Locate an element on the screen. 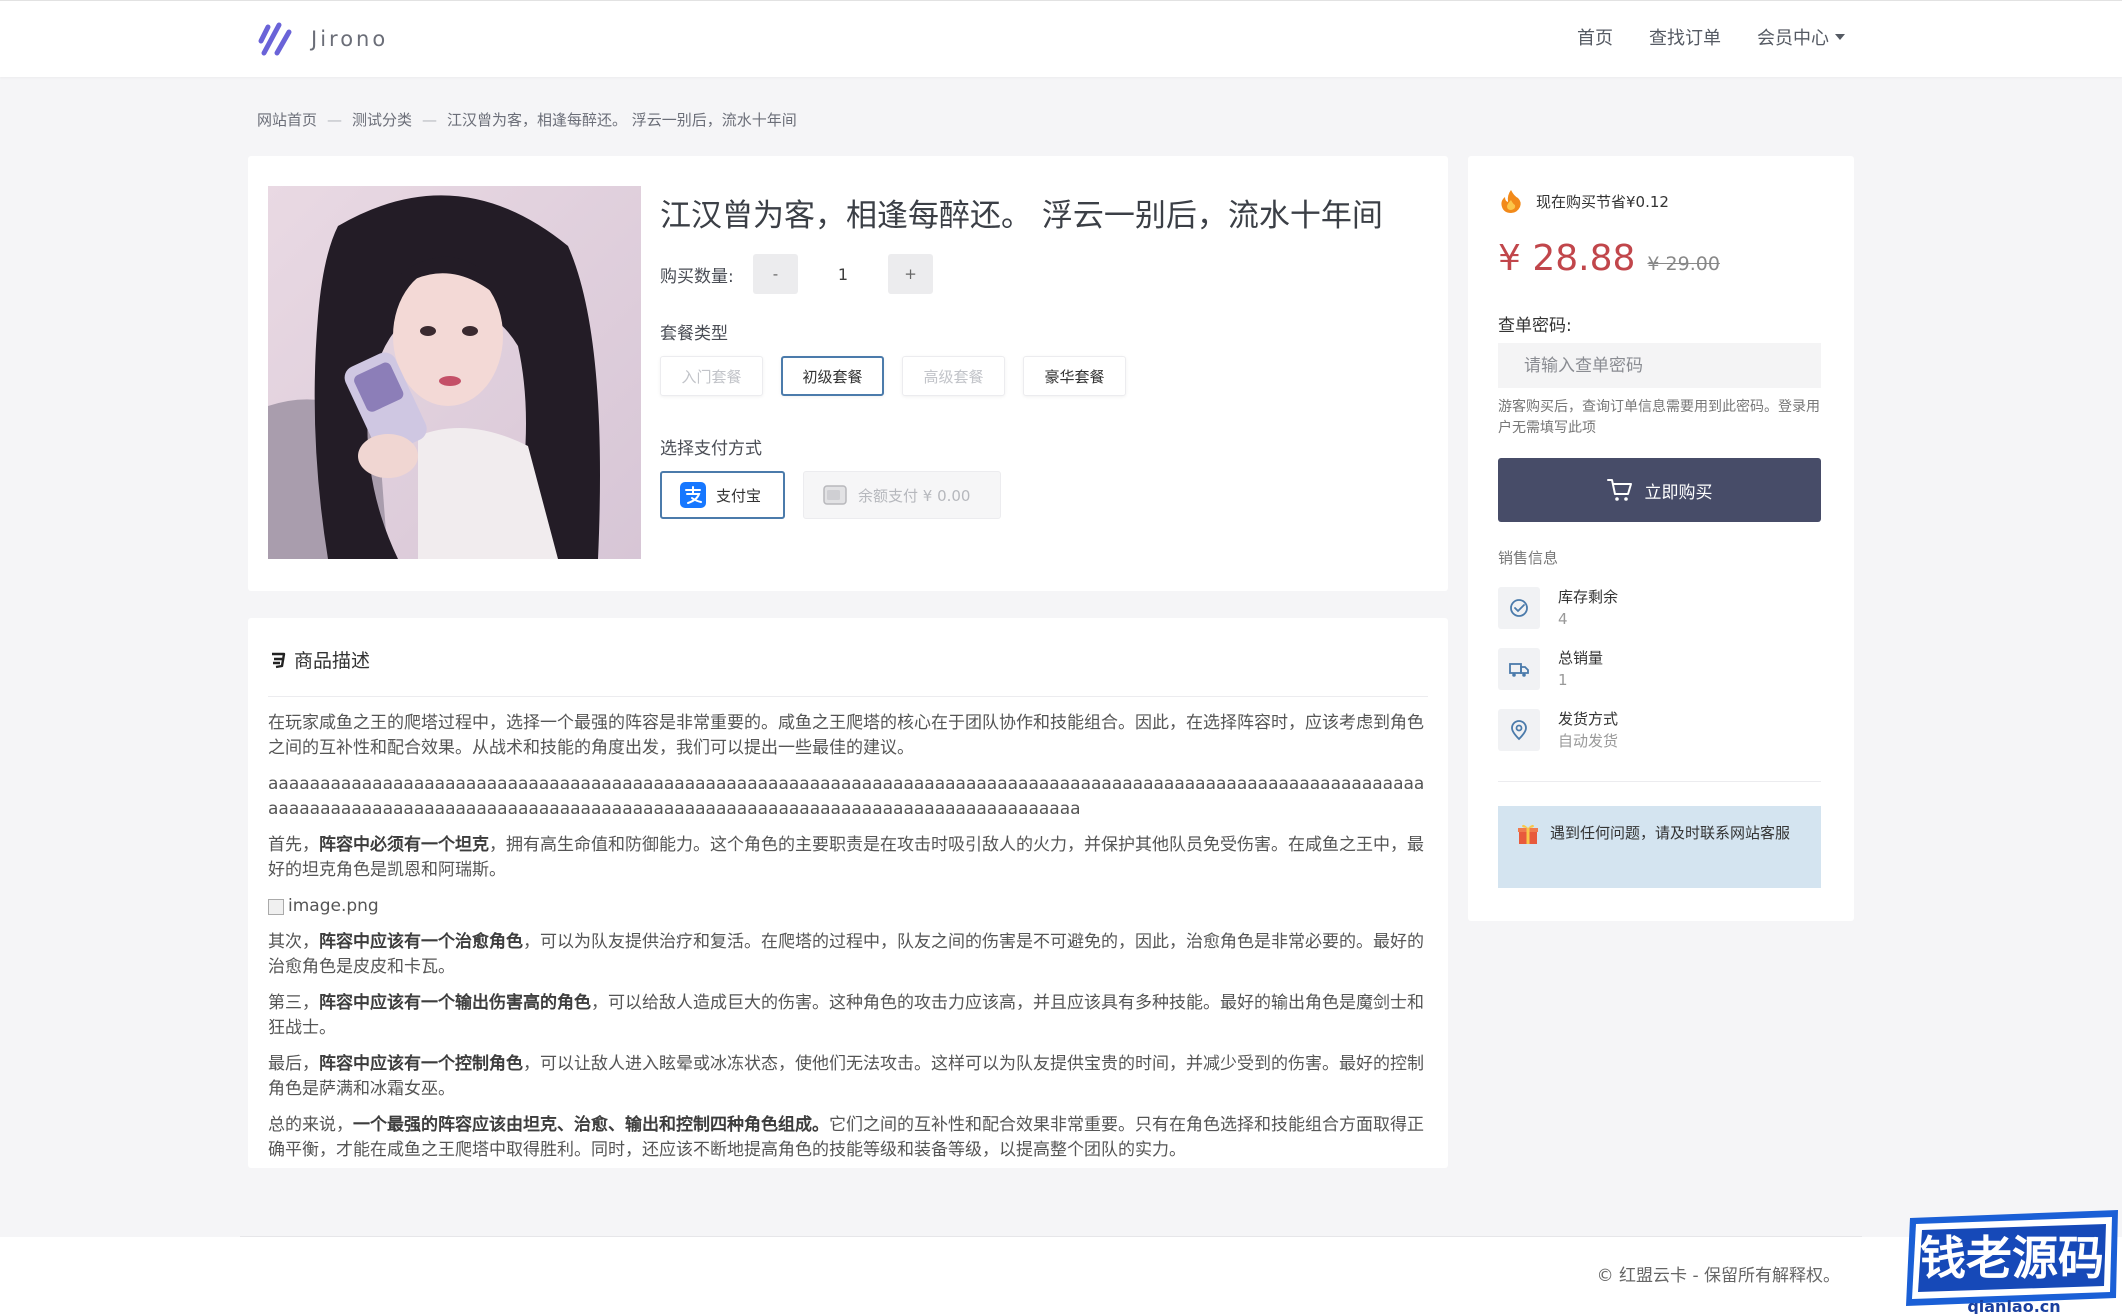 Image resolution: width=2122 pixels, height=1314 pixels. sales-info-label: 销售信息 is located at coordinates (1528, 558).